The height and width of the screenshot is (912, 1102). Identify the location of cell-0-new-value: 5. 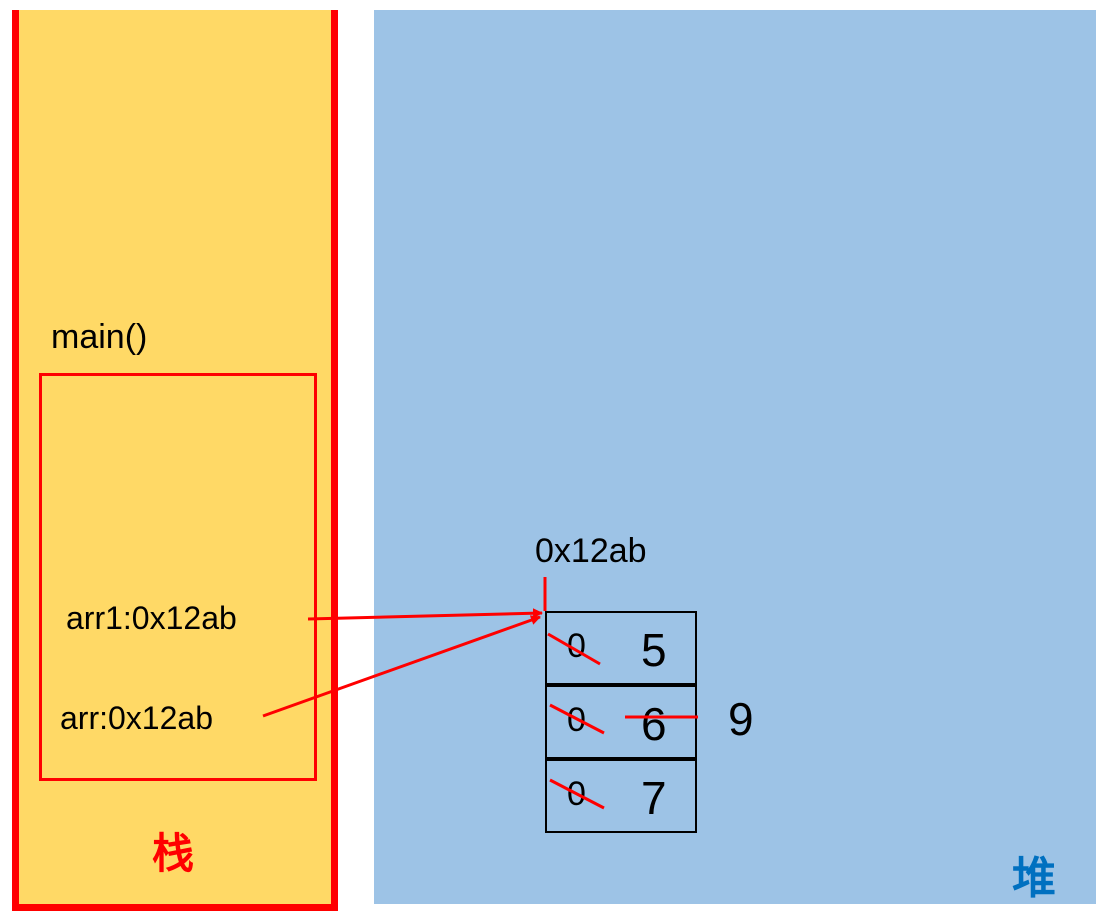
(654, 650).